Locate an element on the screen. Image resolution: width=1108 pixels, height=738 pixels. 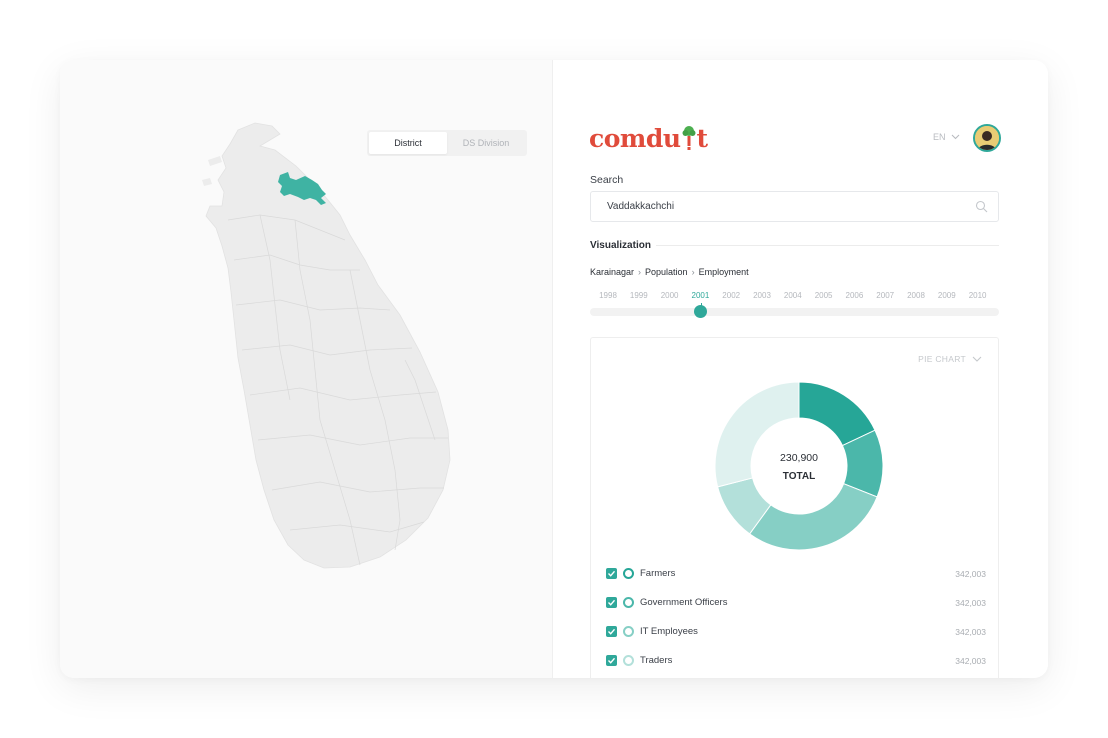
breadcrumb: Karainagar › Population › Employment is located at coordinates (669, 272).